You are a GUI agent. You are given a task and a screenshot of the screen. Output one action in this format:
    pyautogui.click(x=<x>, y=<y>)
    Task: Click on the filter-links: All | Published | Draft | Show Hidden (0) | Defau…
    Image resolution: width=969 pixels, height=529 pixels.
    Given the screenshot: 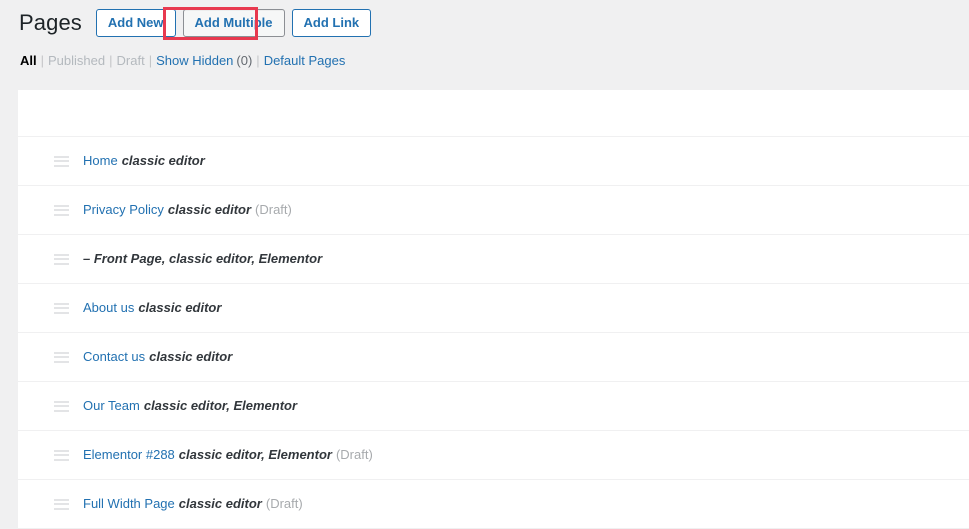 What is the action you would take?
    pyautogui.click(x=484, y=55)
    